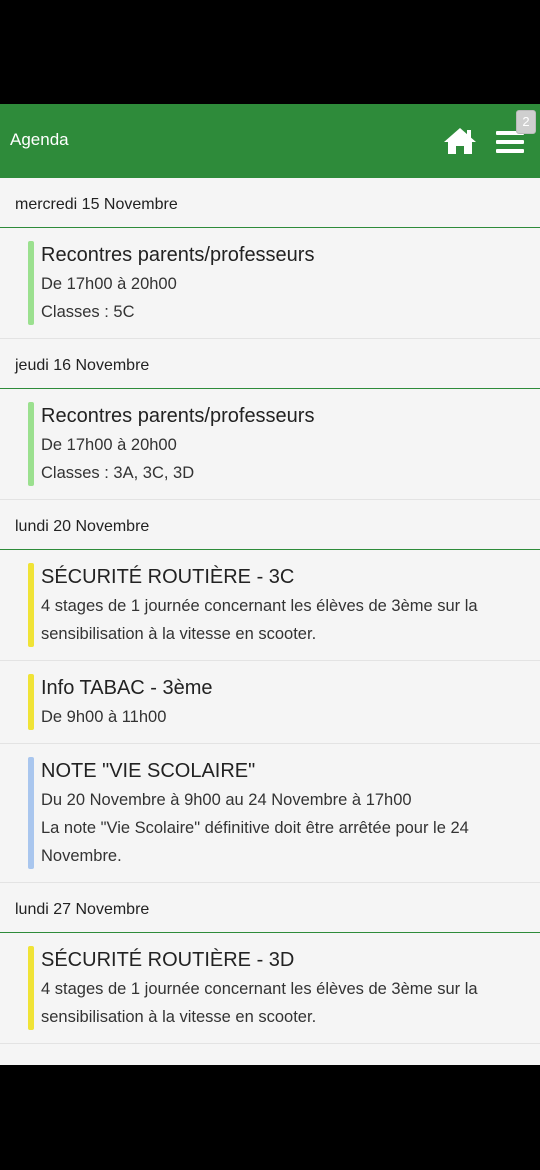 The image size is (540, 1170). What do you see at coordinates (39, 139) in the screenshot?
I see `page-title: Agenda` at bounding box center [39, 139].